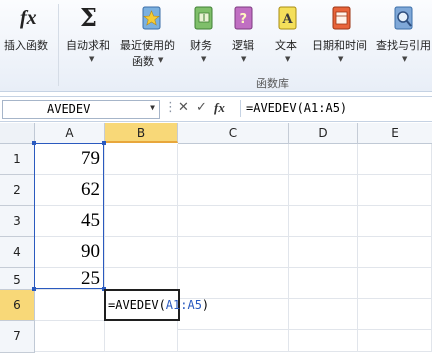  Describe the element at coordinates (403, 45) in the screenshot. I see `lookup-reference-label: 查找与引用` at that location.